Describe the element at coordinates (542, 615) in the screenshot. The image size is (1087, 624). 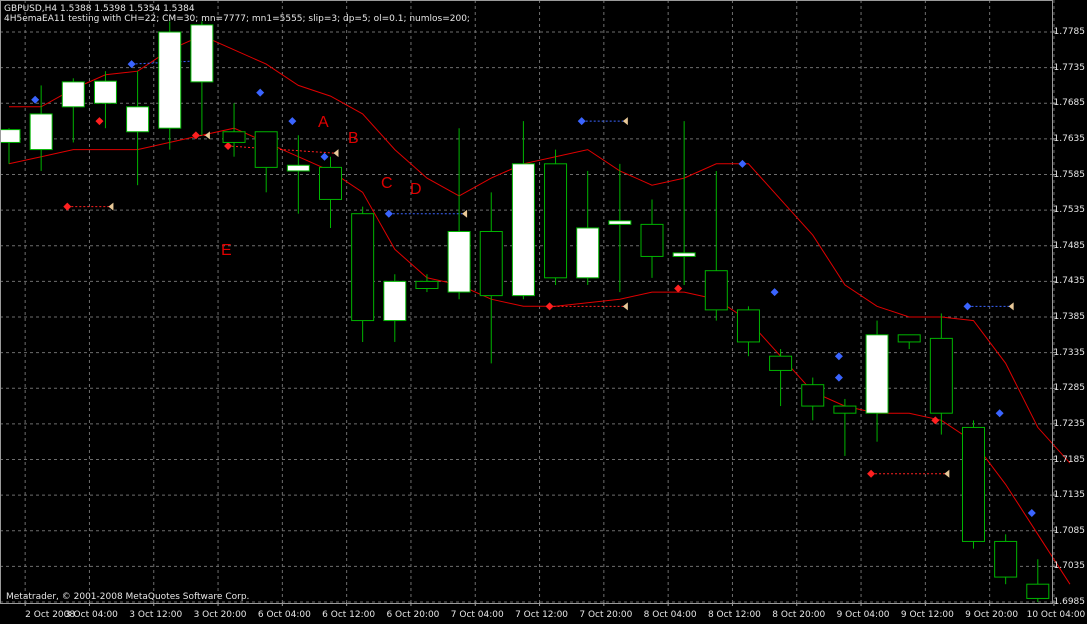
I see `x-axis-label: 7 Oct 12:00` at that location.